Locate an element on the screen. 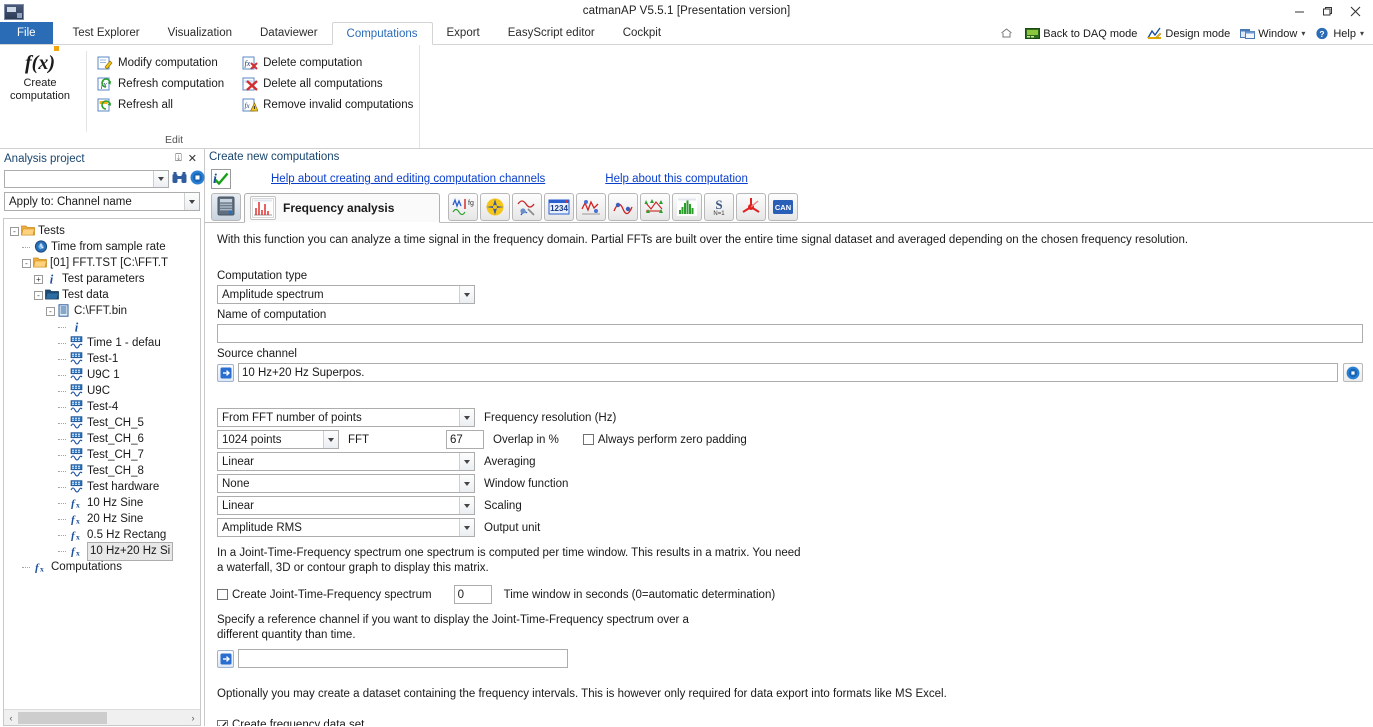 The image size is (1373, 727). help-menu-button: ? Help ▾ is located at coordinates (1339, 33).